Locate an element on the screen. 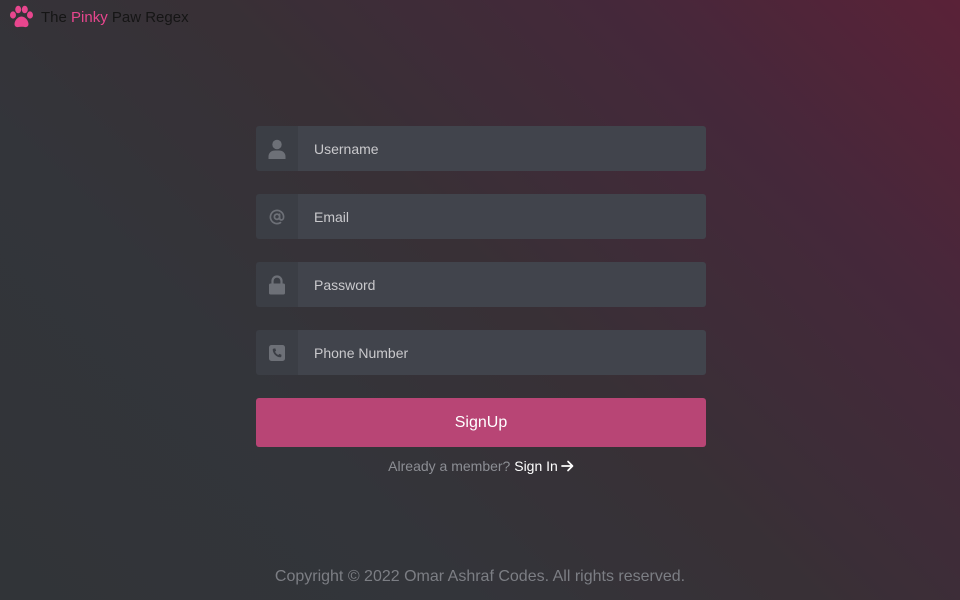 The image size is (960, 600). lock-icon is located at coordinates (277, 284).